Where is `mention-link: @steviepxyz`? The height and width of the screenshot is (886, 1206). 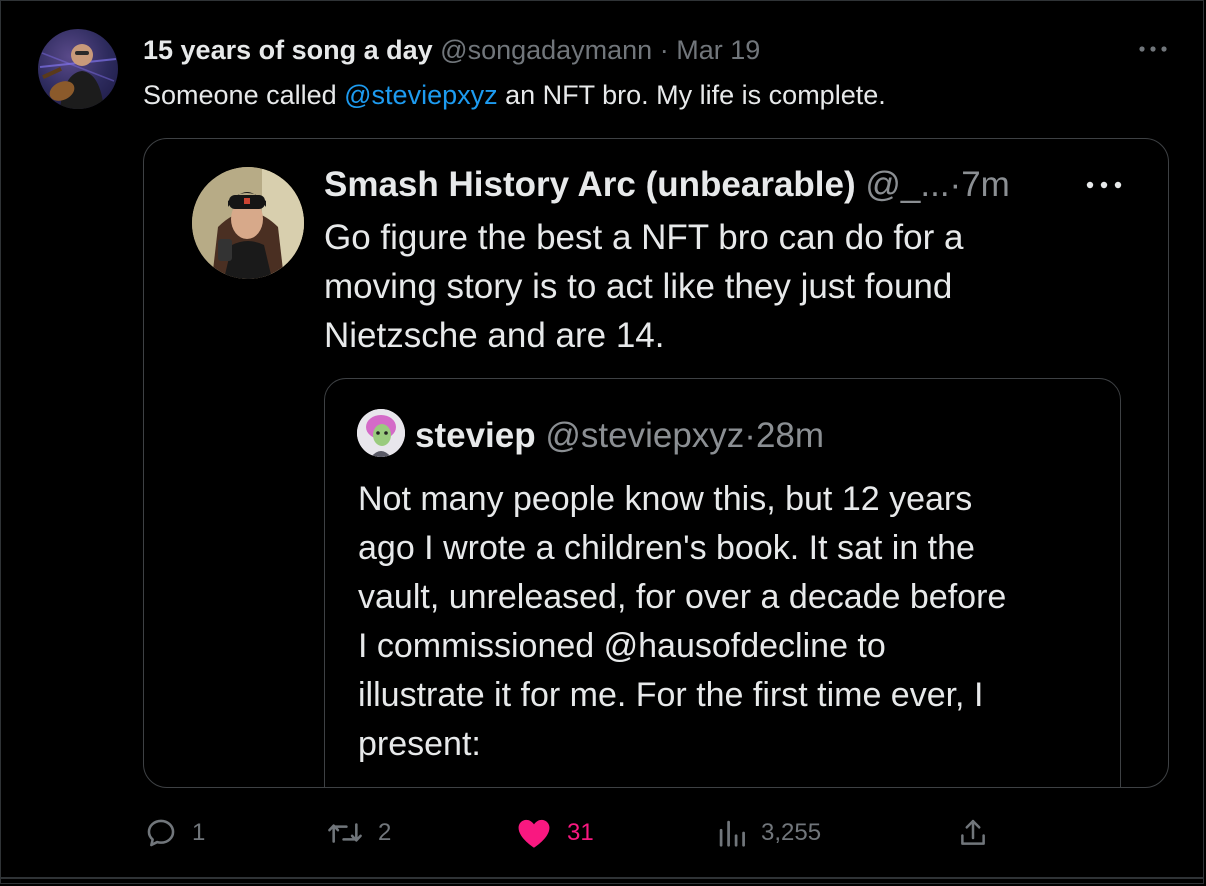 mention-link: @steviepxyz is located at coordinates (420, 95).